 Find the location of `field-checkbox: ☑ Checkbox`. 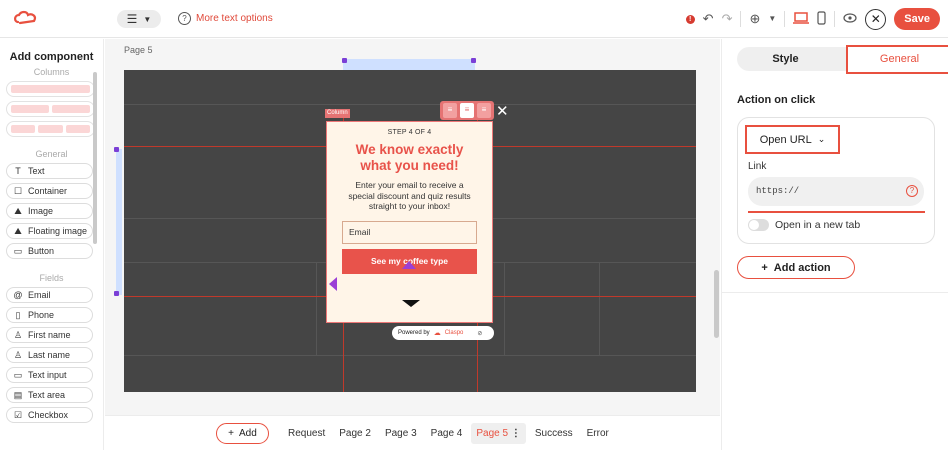

field-checkbox: ☑ Checkbox is located at coordinates (49, 415).